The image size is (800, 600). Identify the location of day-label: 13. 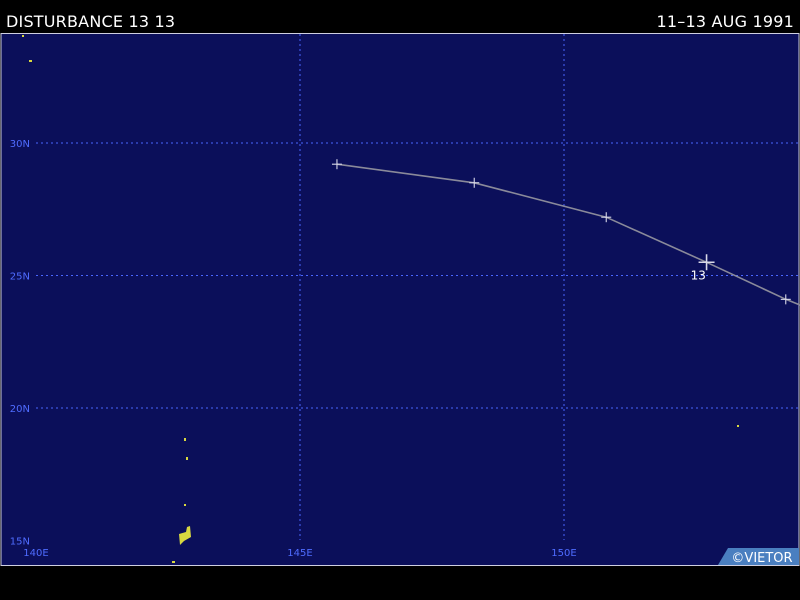
(698, 275).